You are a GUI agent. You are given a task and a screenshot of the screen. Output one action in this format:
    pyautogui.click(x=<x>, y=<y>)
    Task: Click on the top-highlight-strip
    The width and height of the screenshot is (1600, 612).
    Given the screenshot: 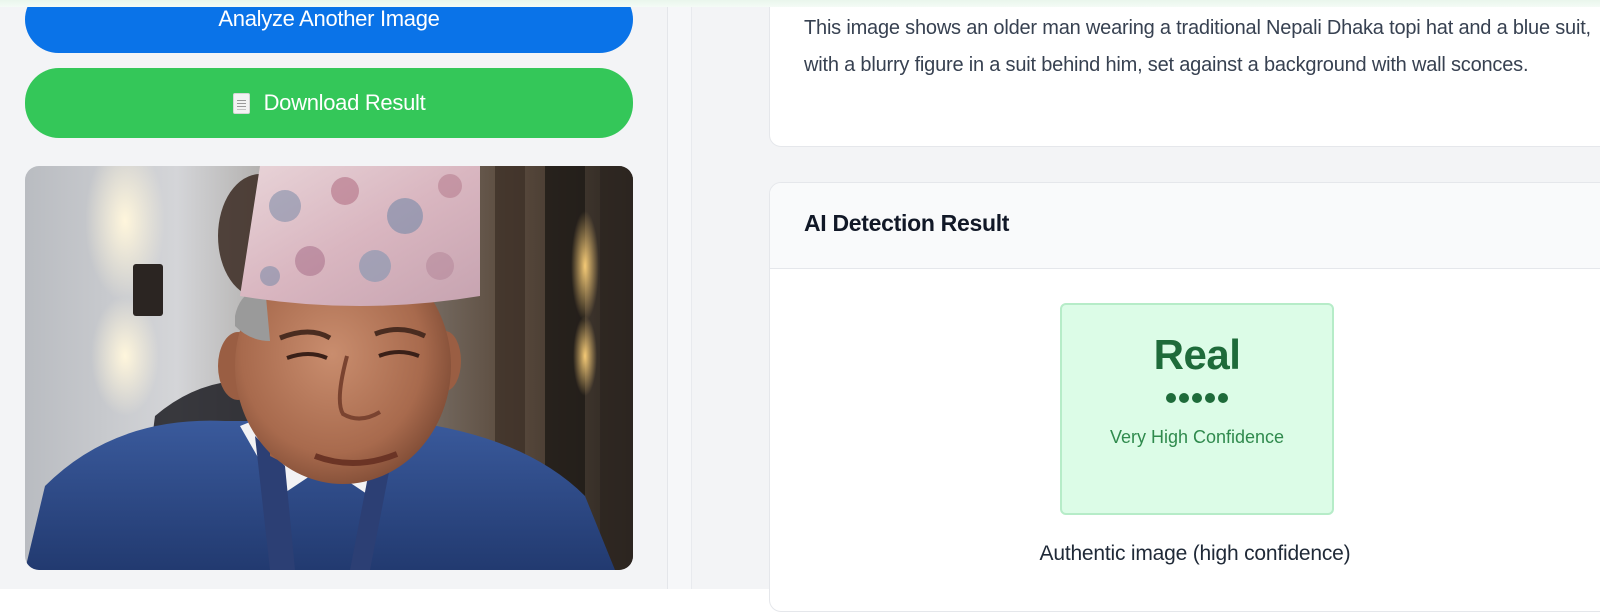 What is the action you would take?
    pyautogui.click(x=800, y=3)
    